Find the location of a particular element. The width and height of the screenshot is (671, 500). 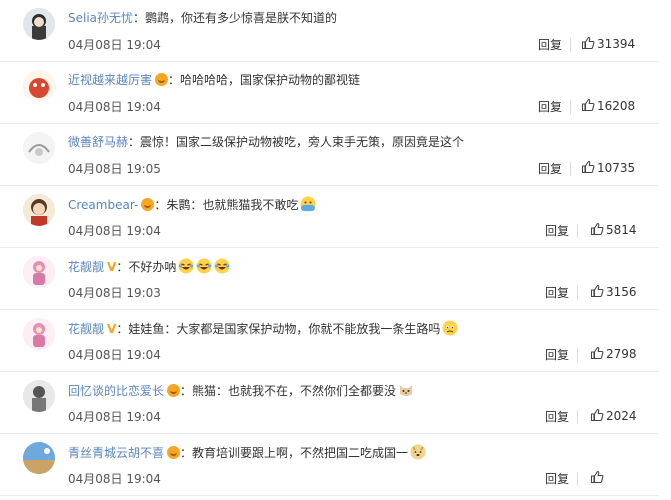

username-link: 青丝青城云胡不喜 is located at coordinates (116, 453).